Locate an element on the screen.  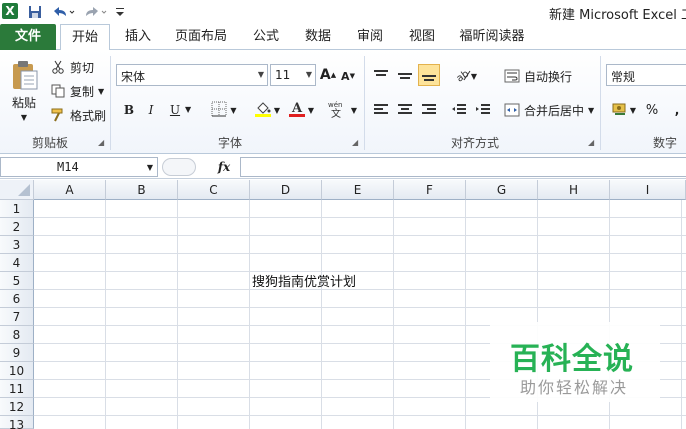
format-painter-button: 格式刷 is located at coordinates (78, 115).